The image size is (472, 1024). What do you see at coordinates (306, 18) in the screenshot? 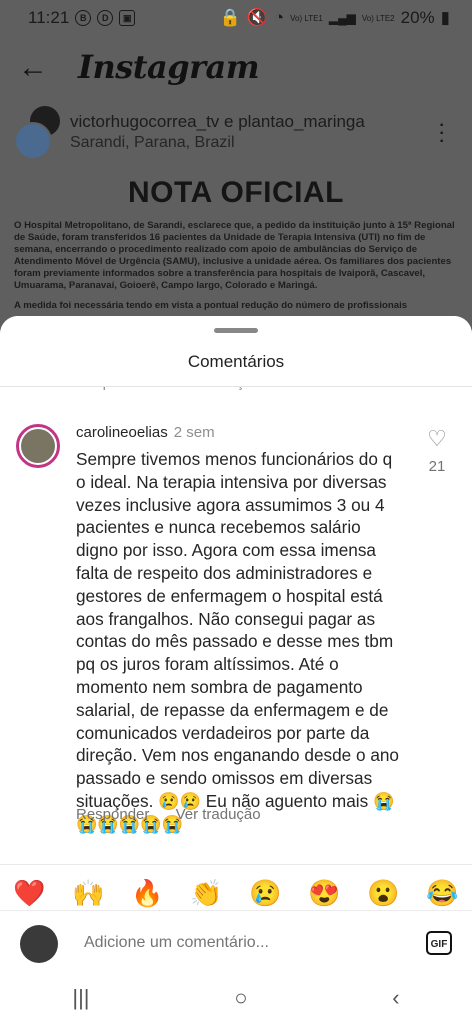
I see `network1: Vo) LTE1` at bounding box center [306, 18].